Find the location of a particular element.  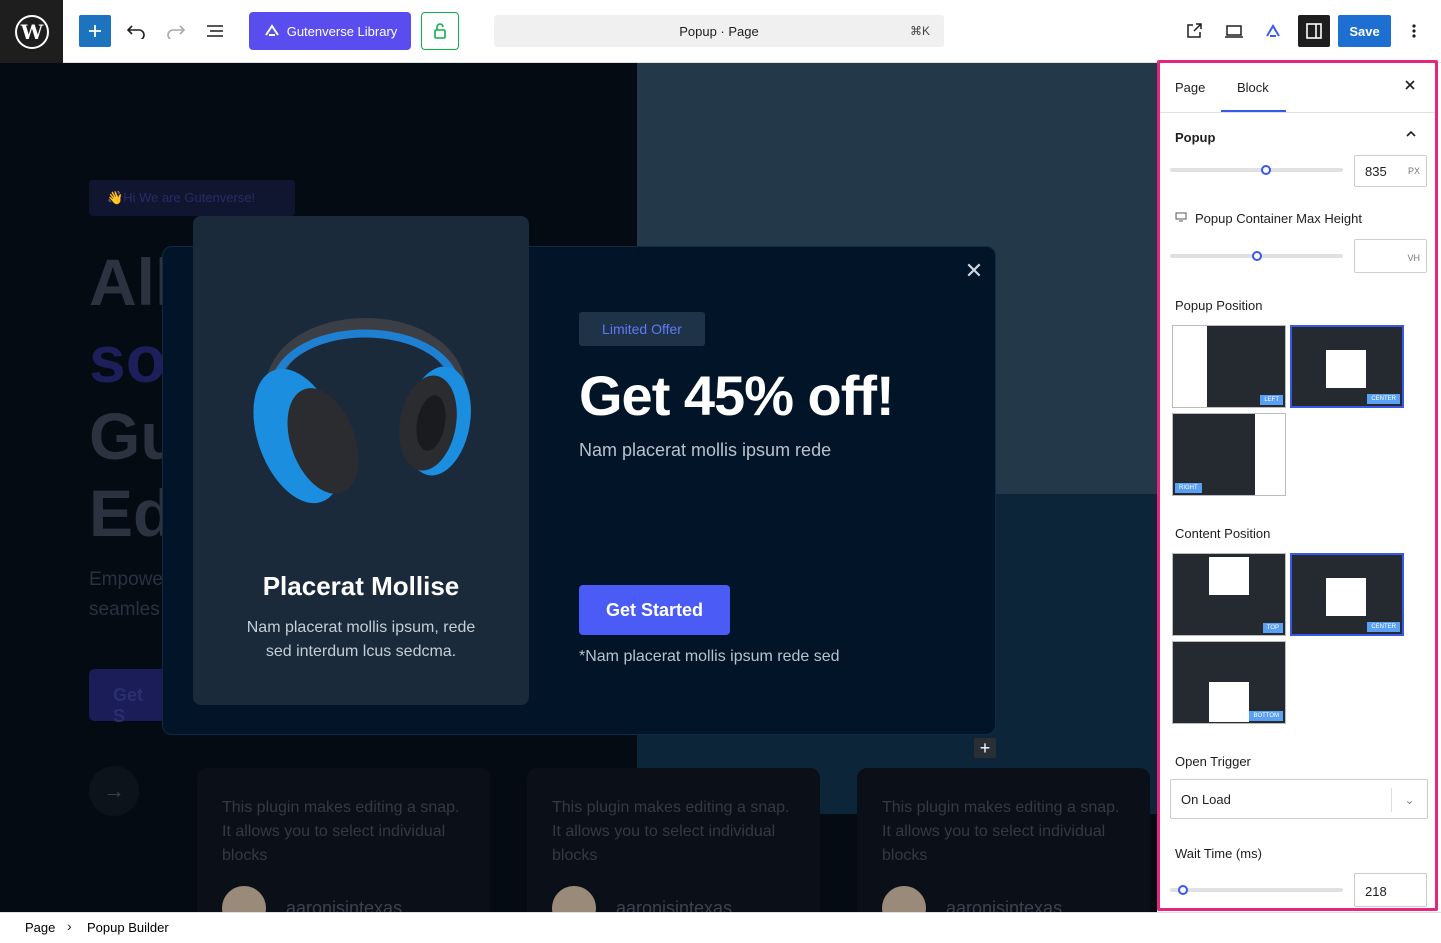

svg-text: W is located at coordinates (31, 32).